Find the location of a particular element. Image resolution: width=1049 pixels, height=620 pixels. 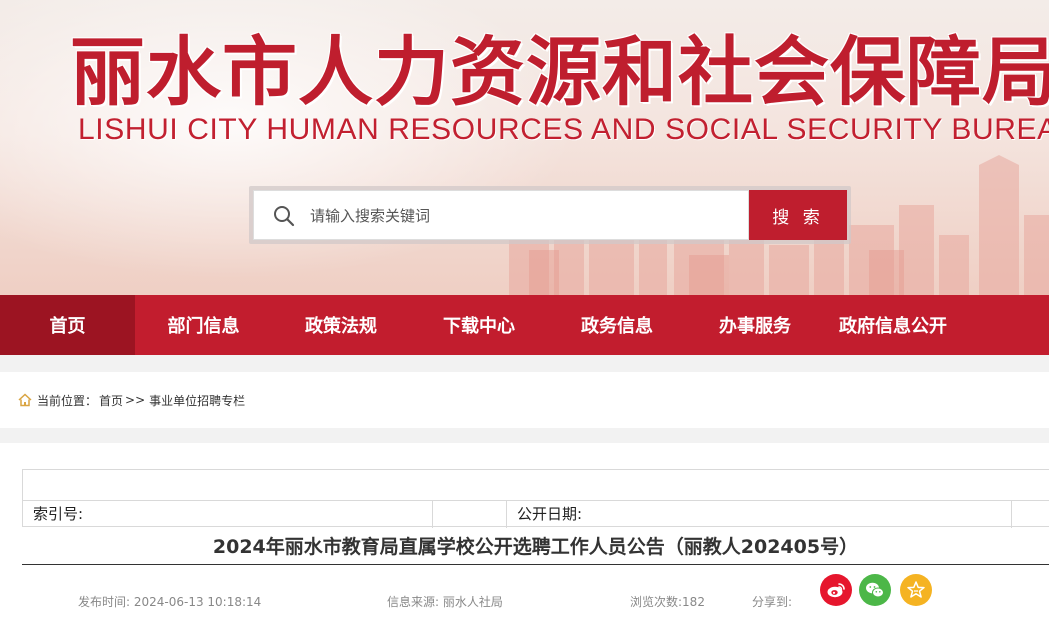

star-icon is located at coordinates (916, 589).